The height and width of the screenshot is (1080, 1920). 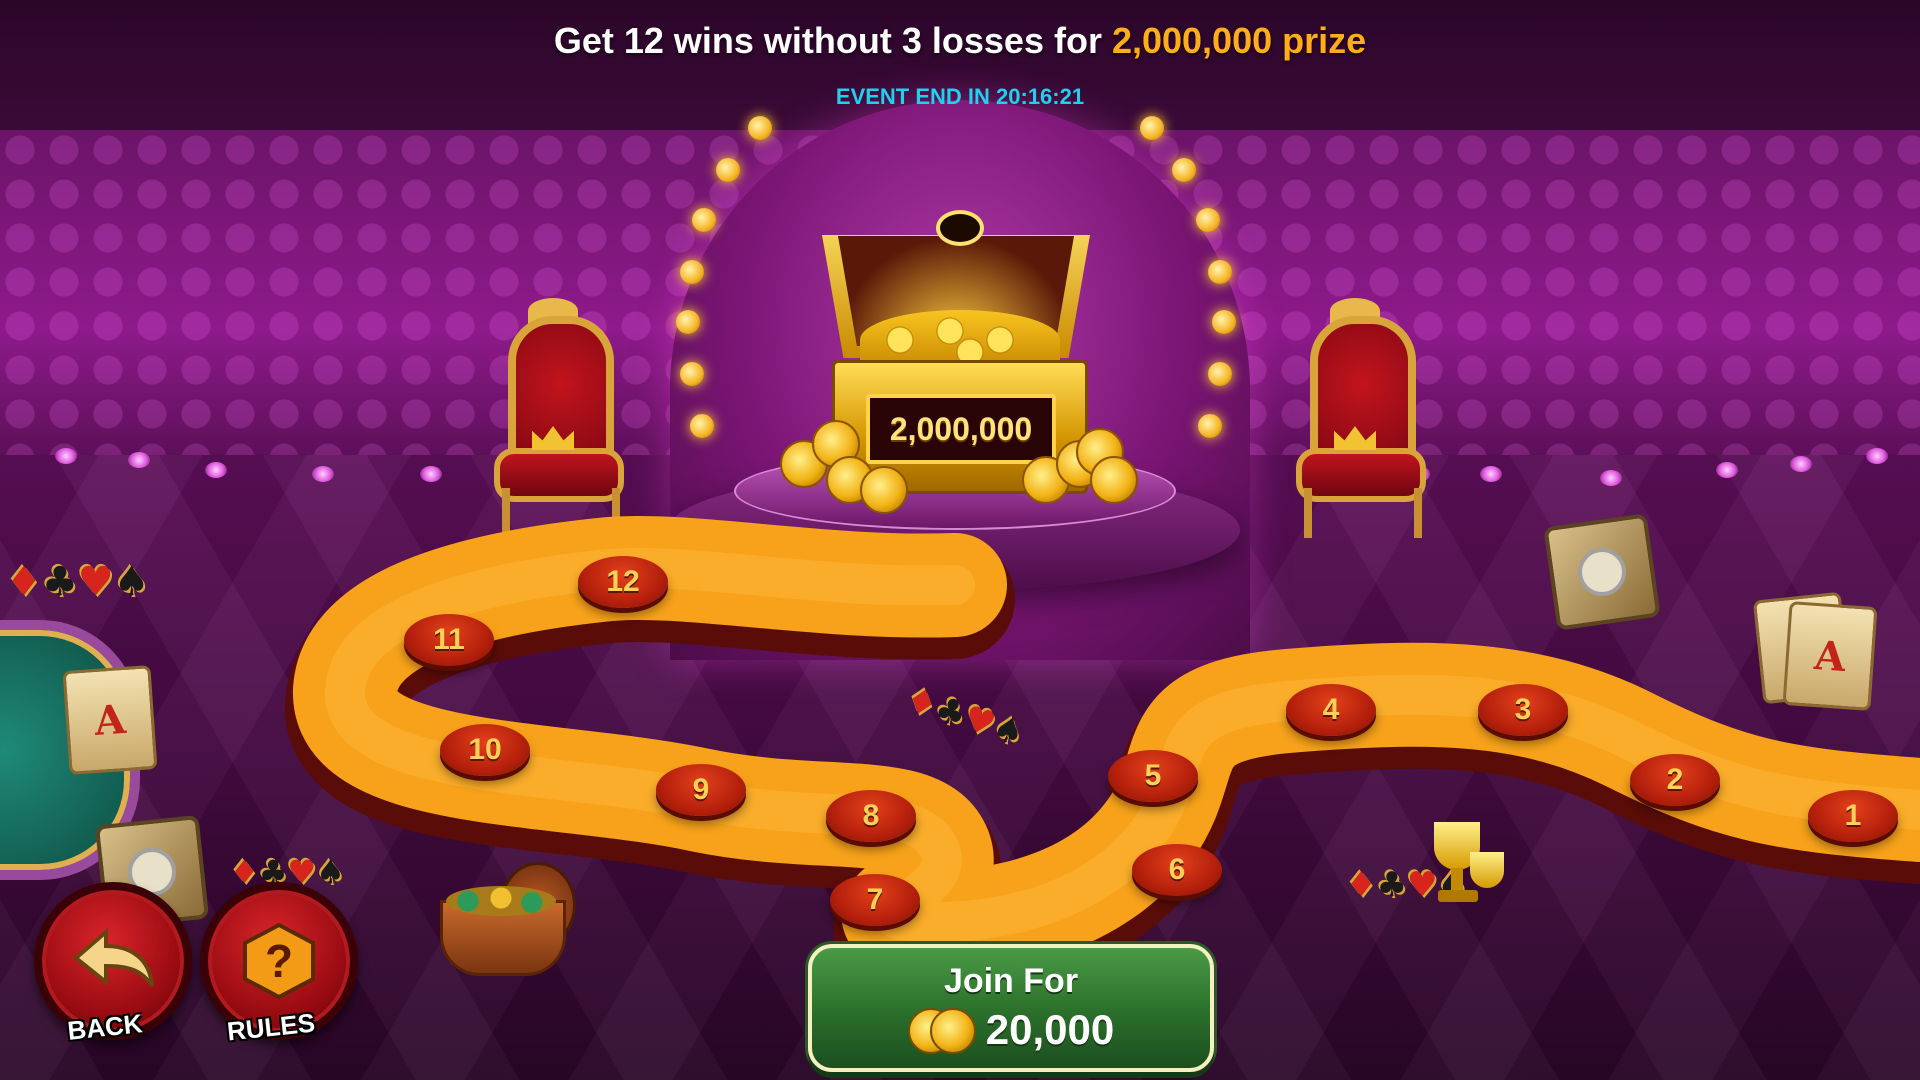 What do you see at coordinates (875, 900) in the screenshot?
I see `step-7: 7` at bounding box center [875, 900].